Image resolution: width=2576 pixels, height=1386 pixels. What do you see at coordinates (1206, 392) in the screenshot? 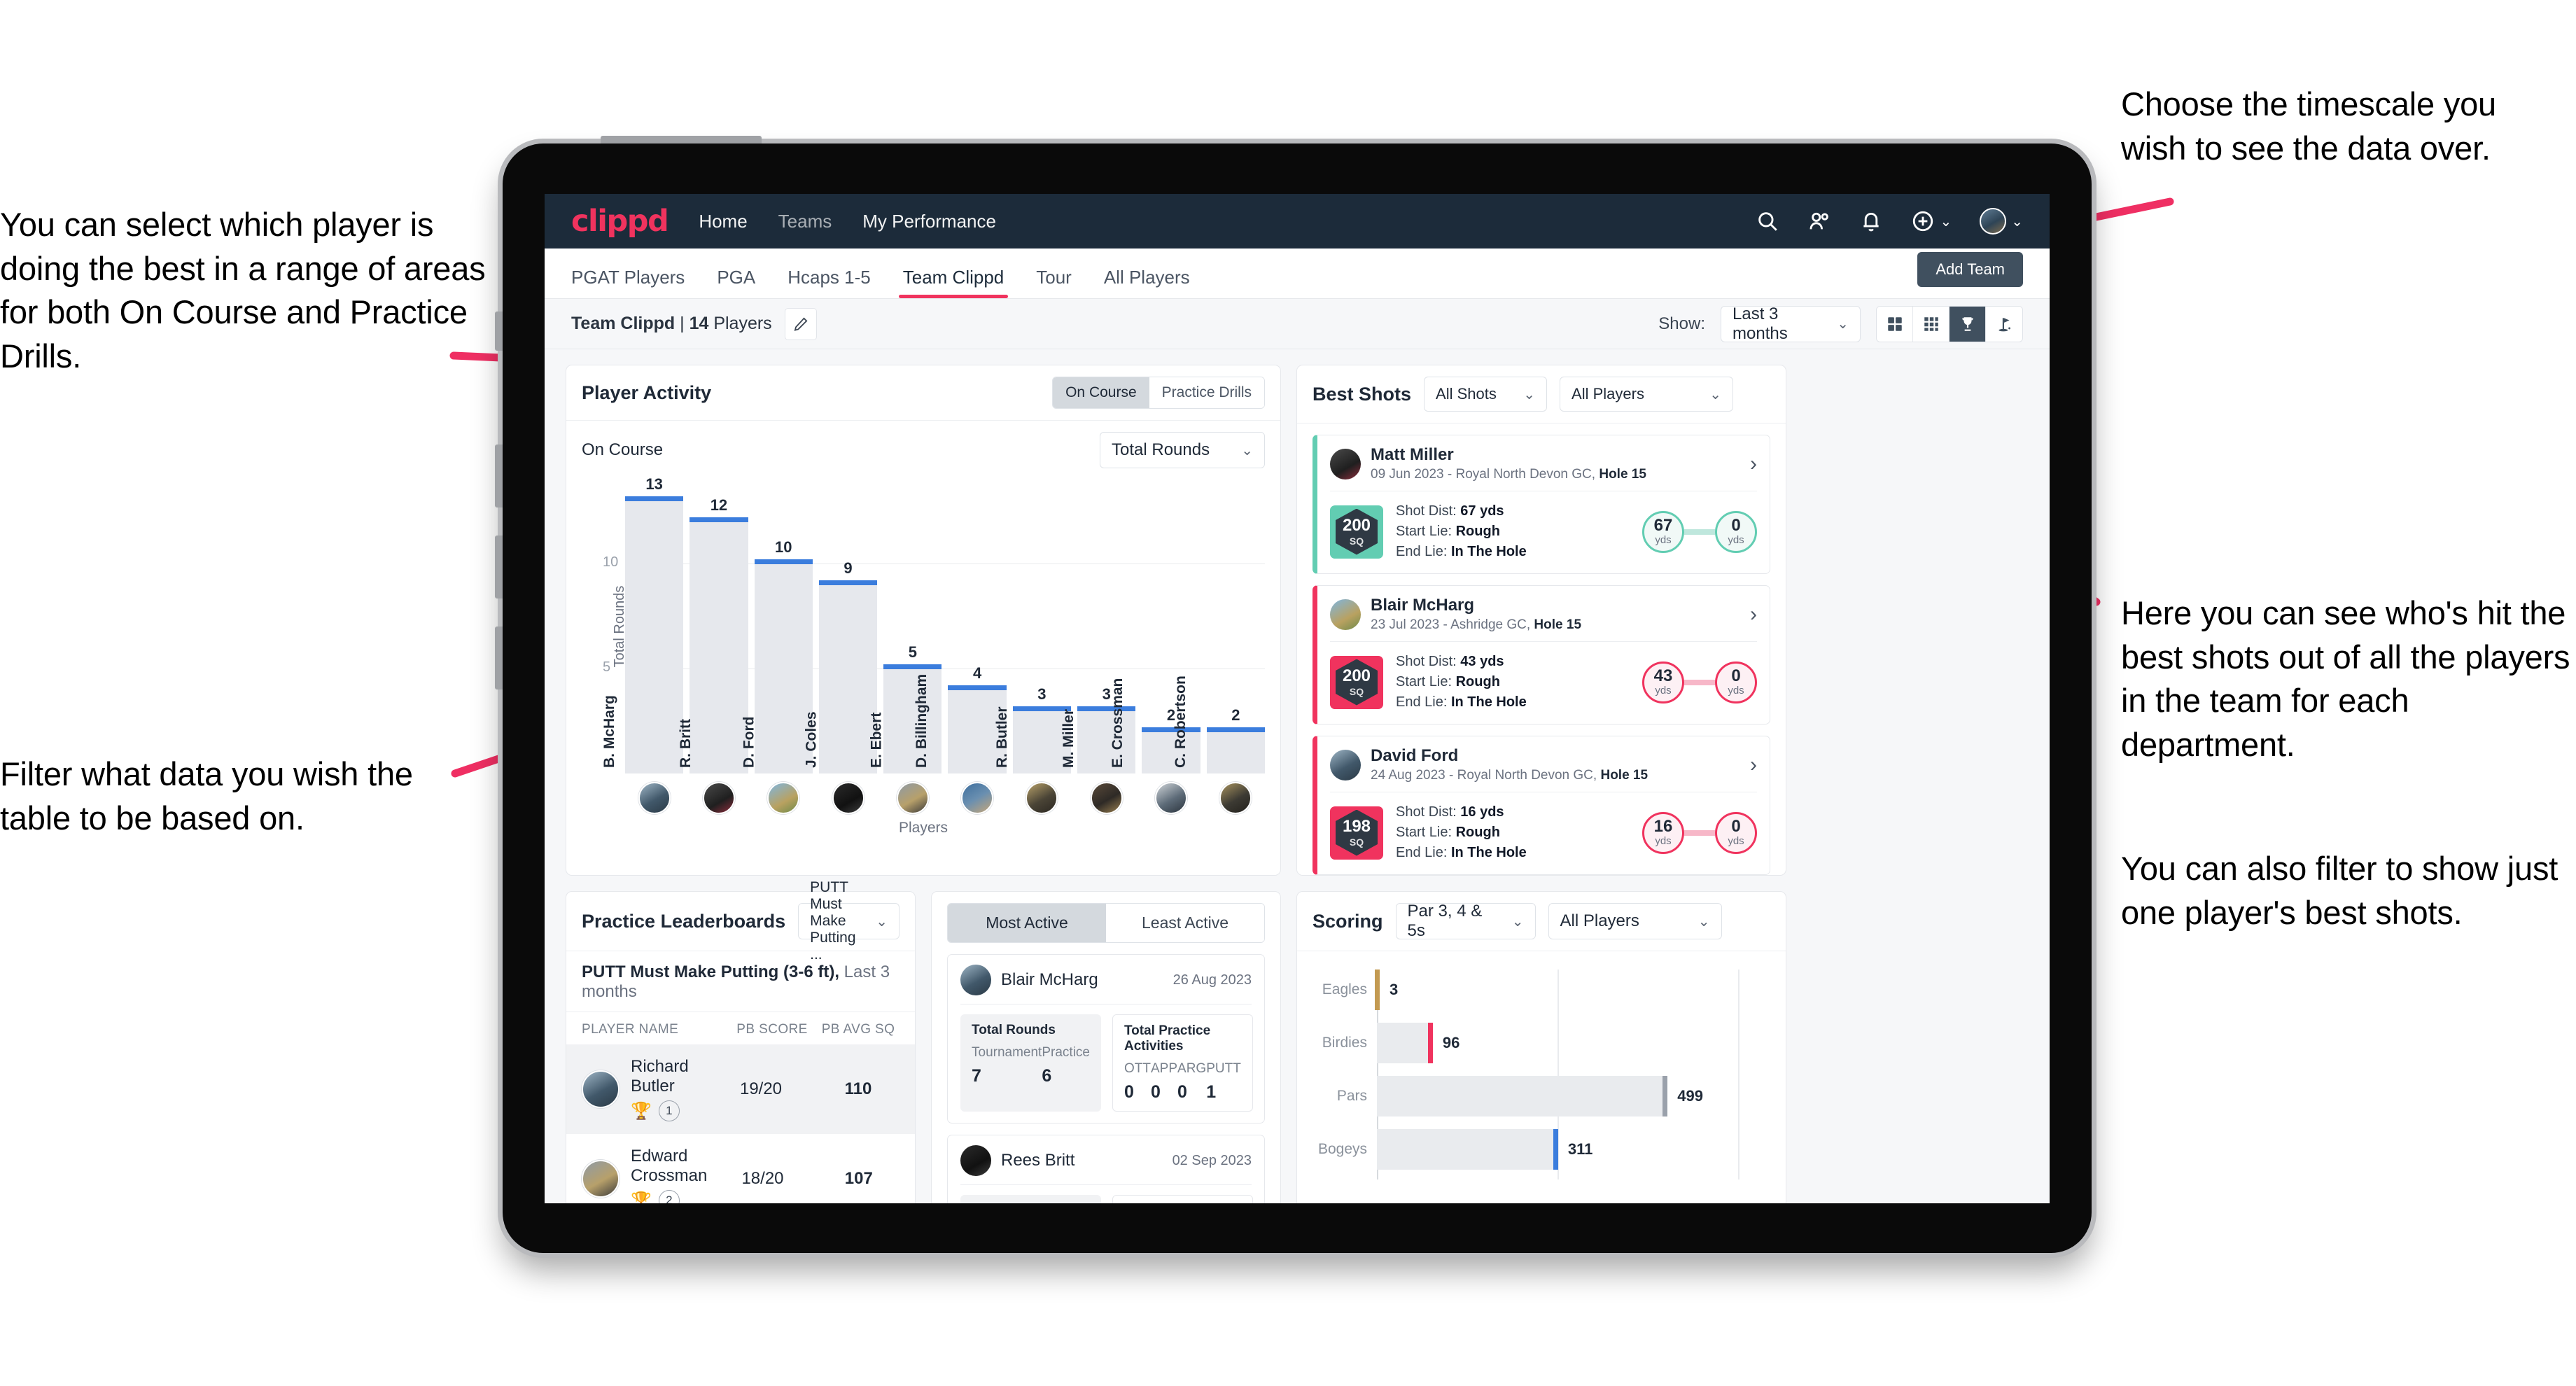
I see `segment-practice-drills: Practice Drills` at bounding box center [1206, 392].